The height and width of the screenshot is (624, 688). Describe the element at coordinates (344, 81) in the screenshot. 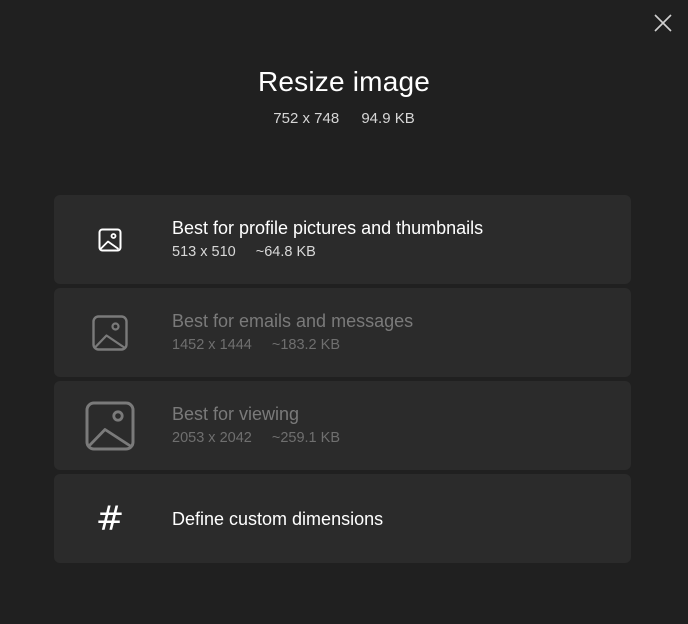

I see `dialog-title: Resize image` at that location.